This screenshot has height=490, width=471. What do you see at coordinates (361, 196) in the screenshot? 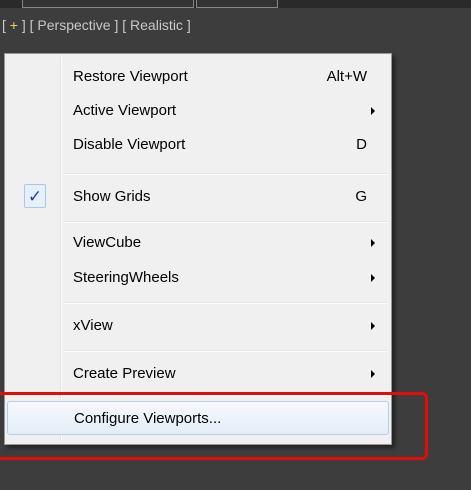
I see `menu-item-shortcut: G` at bounding box center [361, 196].